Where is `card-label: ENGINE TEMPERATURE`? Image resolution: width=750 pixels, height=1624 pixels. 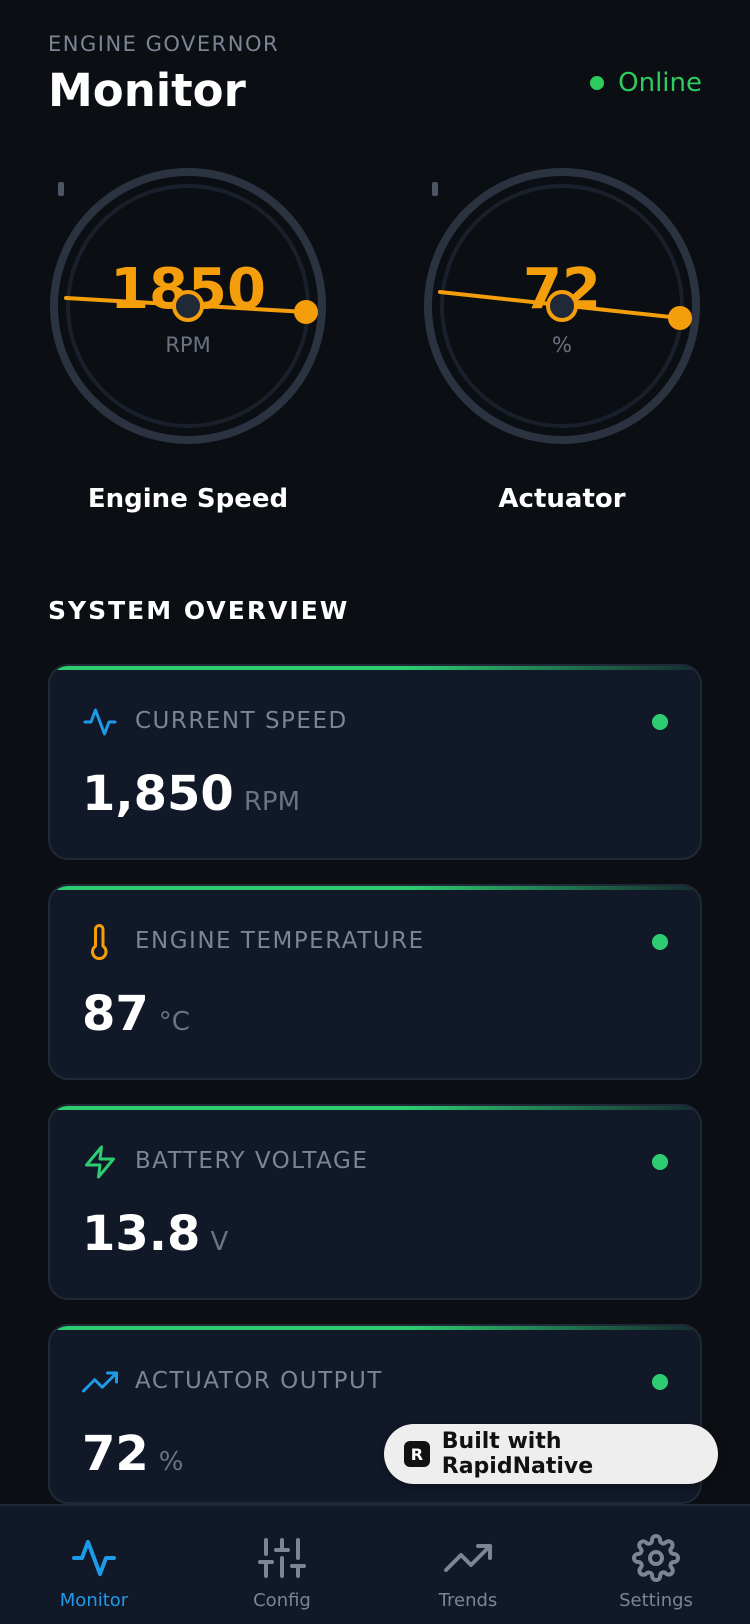 card-label: ENGINE TEMPERATURE is located at coordinates (280, 941).